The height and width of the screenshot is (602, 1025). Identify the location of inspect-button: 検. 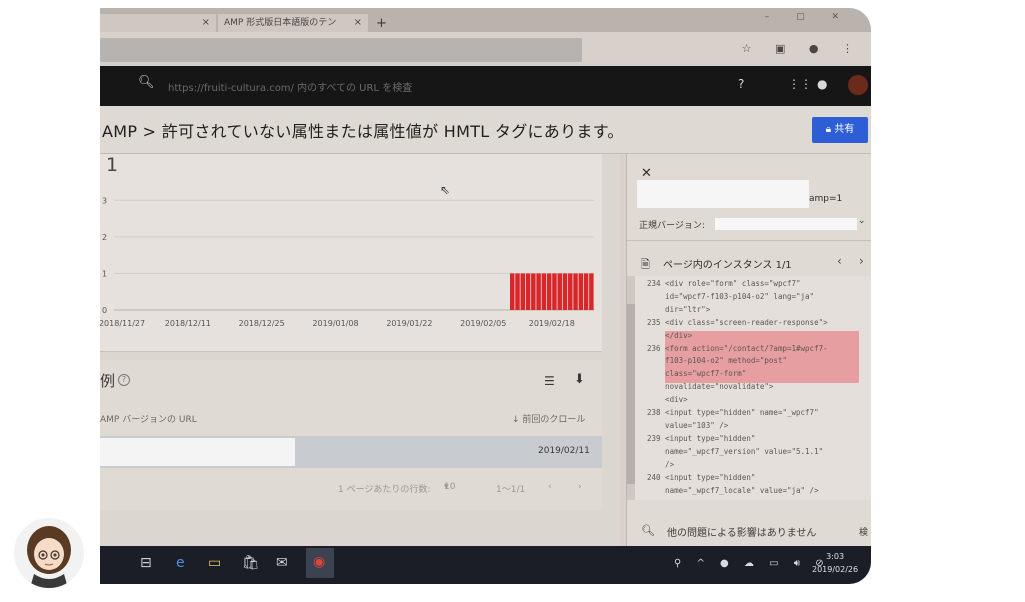
(863, 531).